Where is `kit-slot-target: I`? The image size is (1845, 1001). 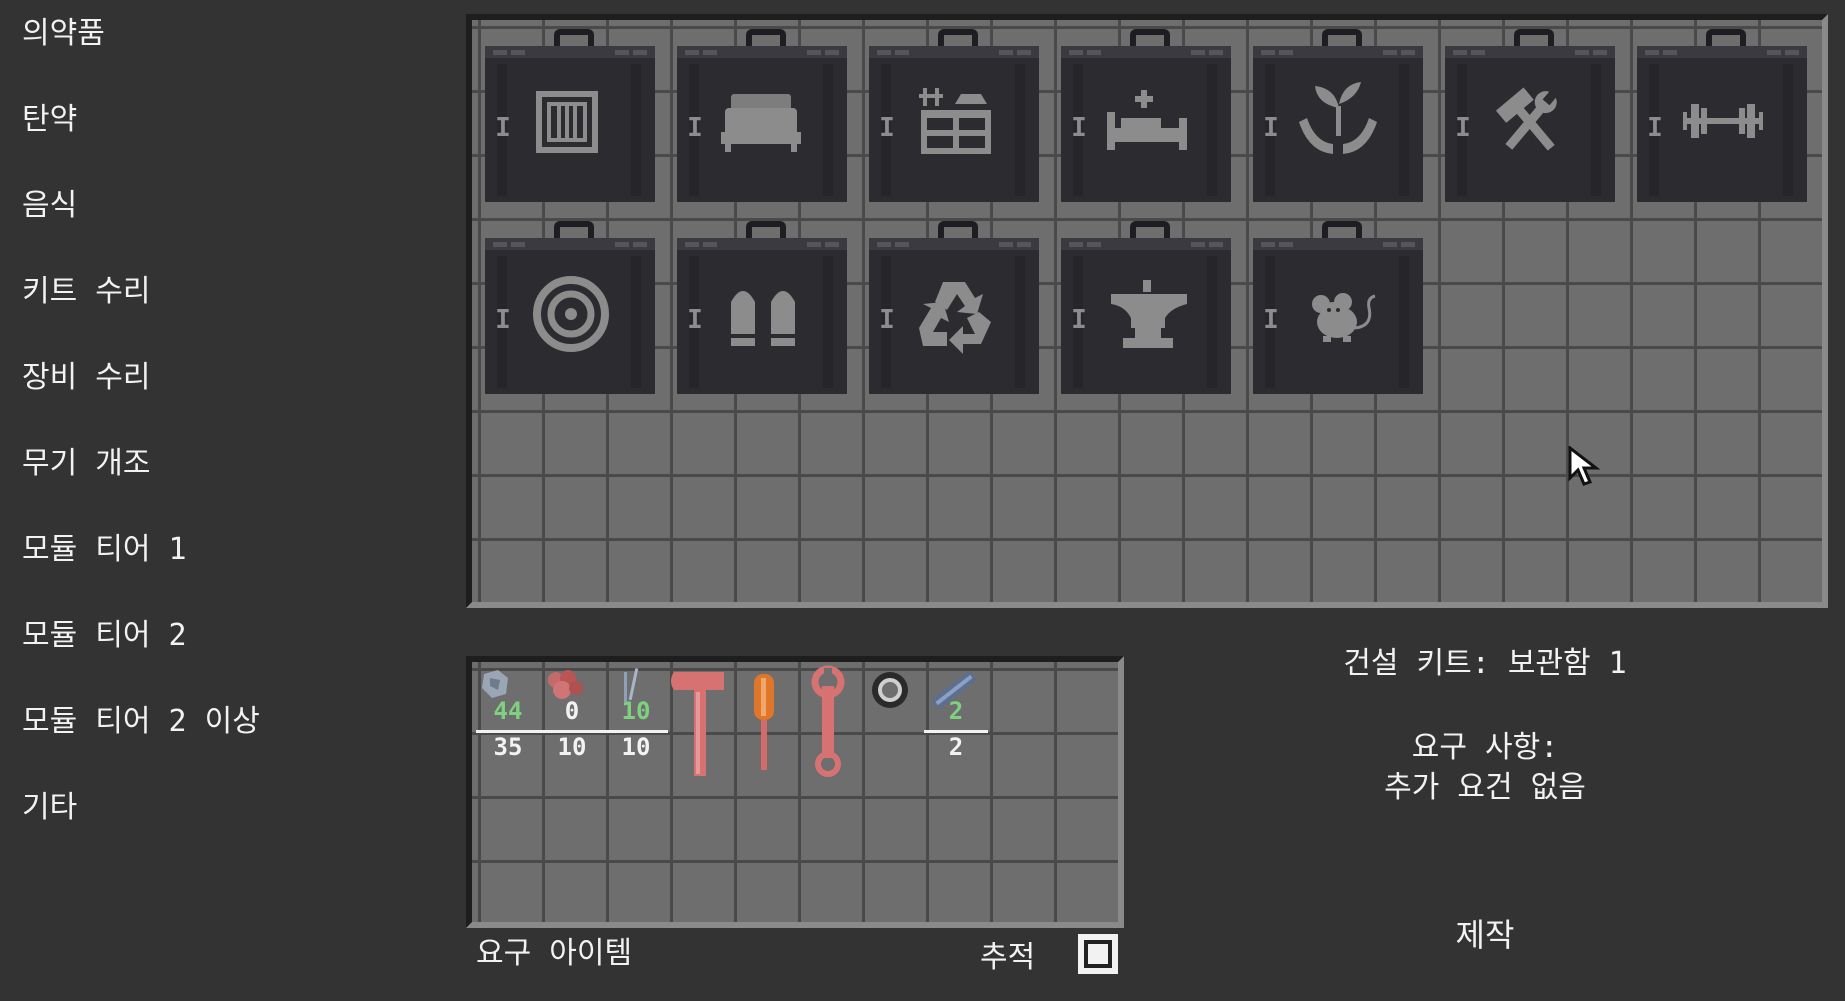
kit-slot-target: I is located at coordinates (569, 309).